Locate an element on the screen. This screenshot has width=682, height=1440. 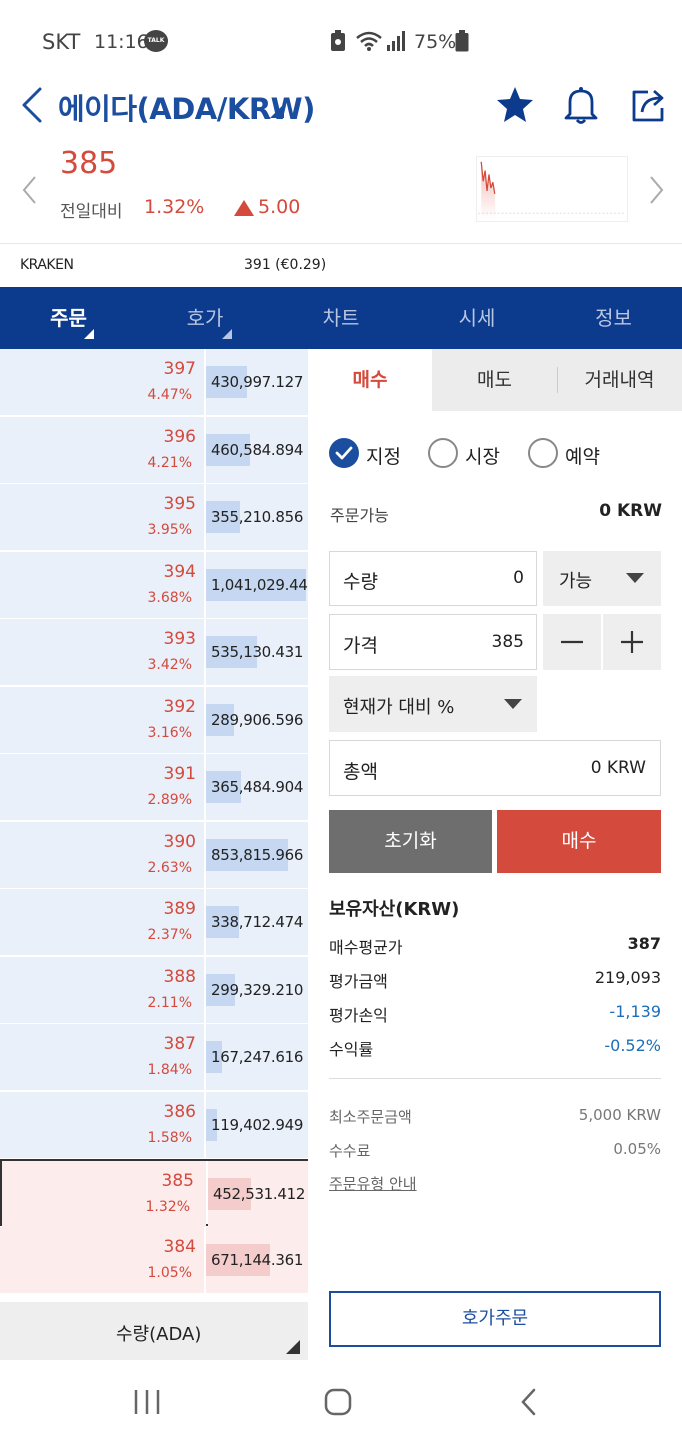
order-price-percent: 4.21% is located at coordinates (169, 462).